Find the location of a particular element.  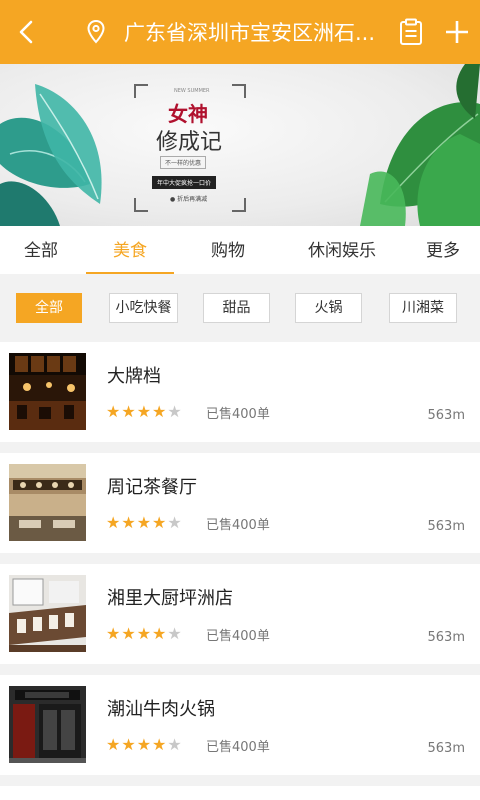

tab-all: 全部 is located at coordinates (41, 250).